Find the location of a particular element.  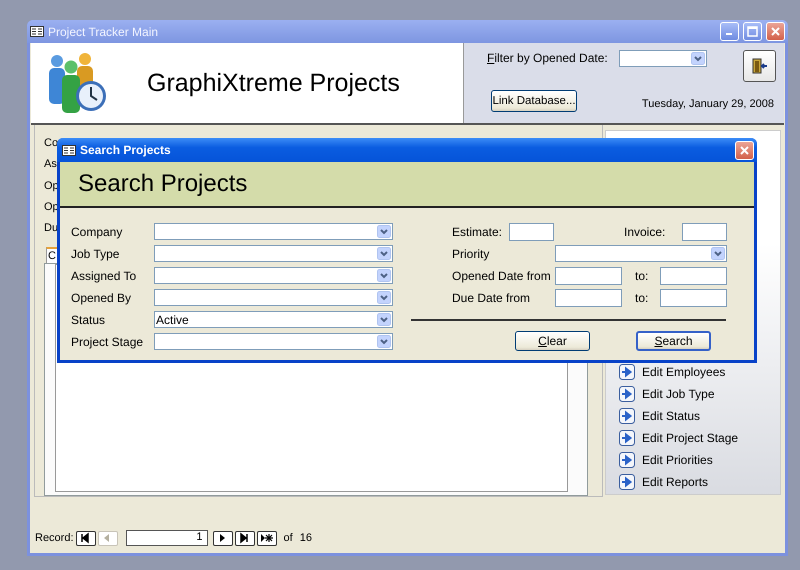

window-title: Project Tracker Main is located at coordinates (104, 31).